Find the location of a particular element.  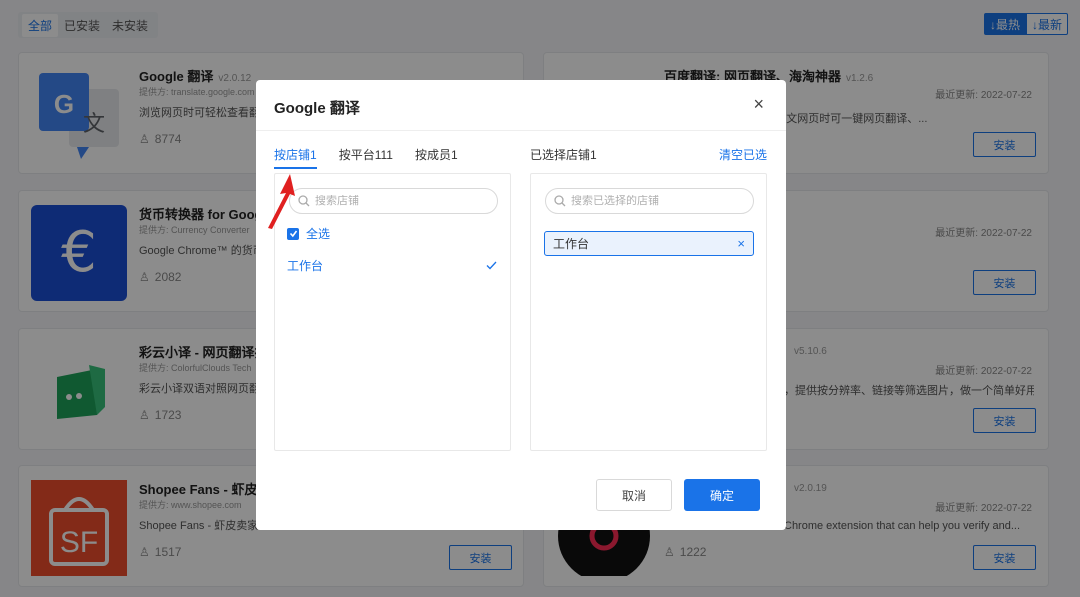

tab-by-member: 按成员1 is located at coordinates (436, 157).